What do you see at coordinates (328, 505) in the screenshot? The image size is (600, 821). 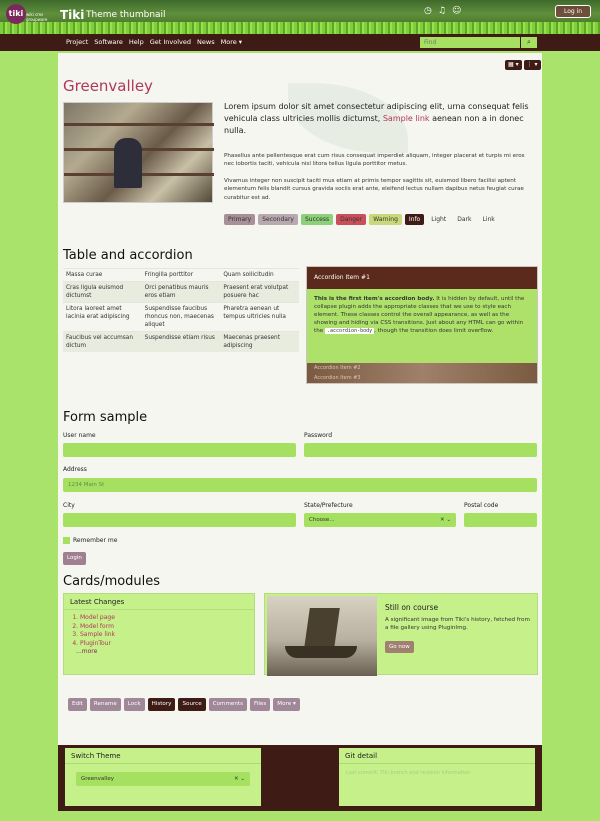 I see `state-label: State/Prefecture` at bounding box center [328, 505].